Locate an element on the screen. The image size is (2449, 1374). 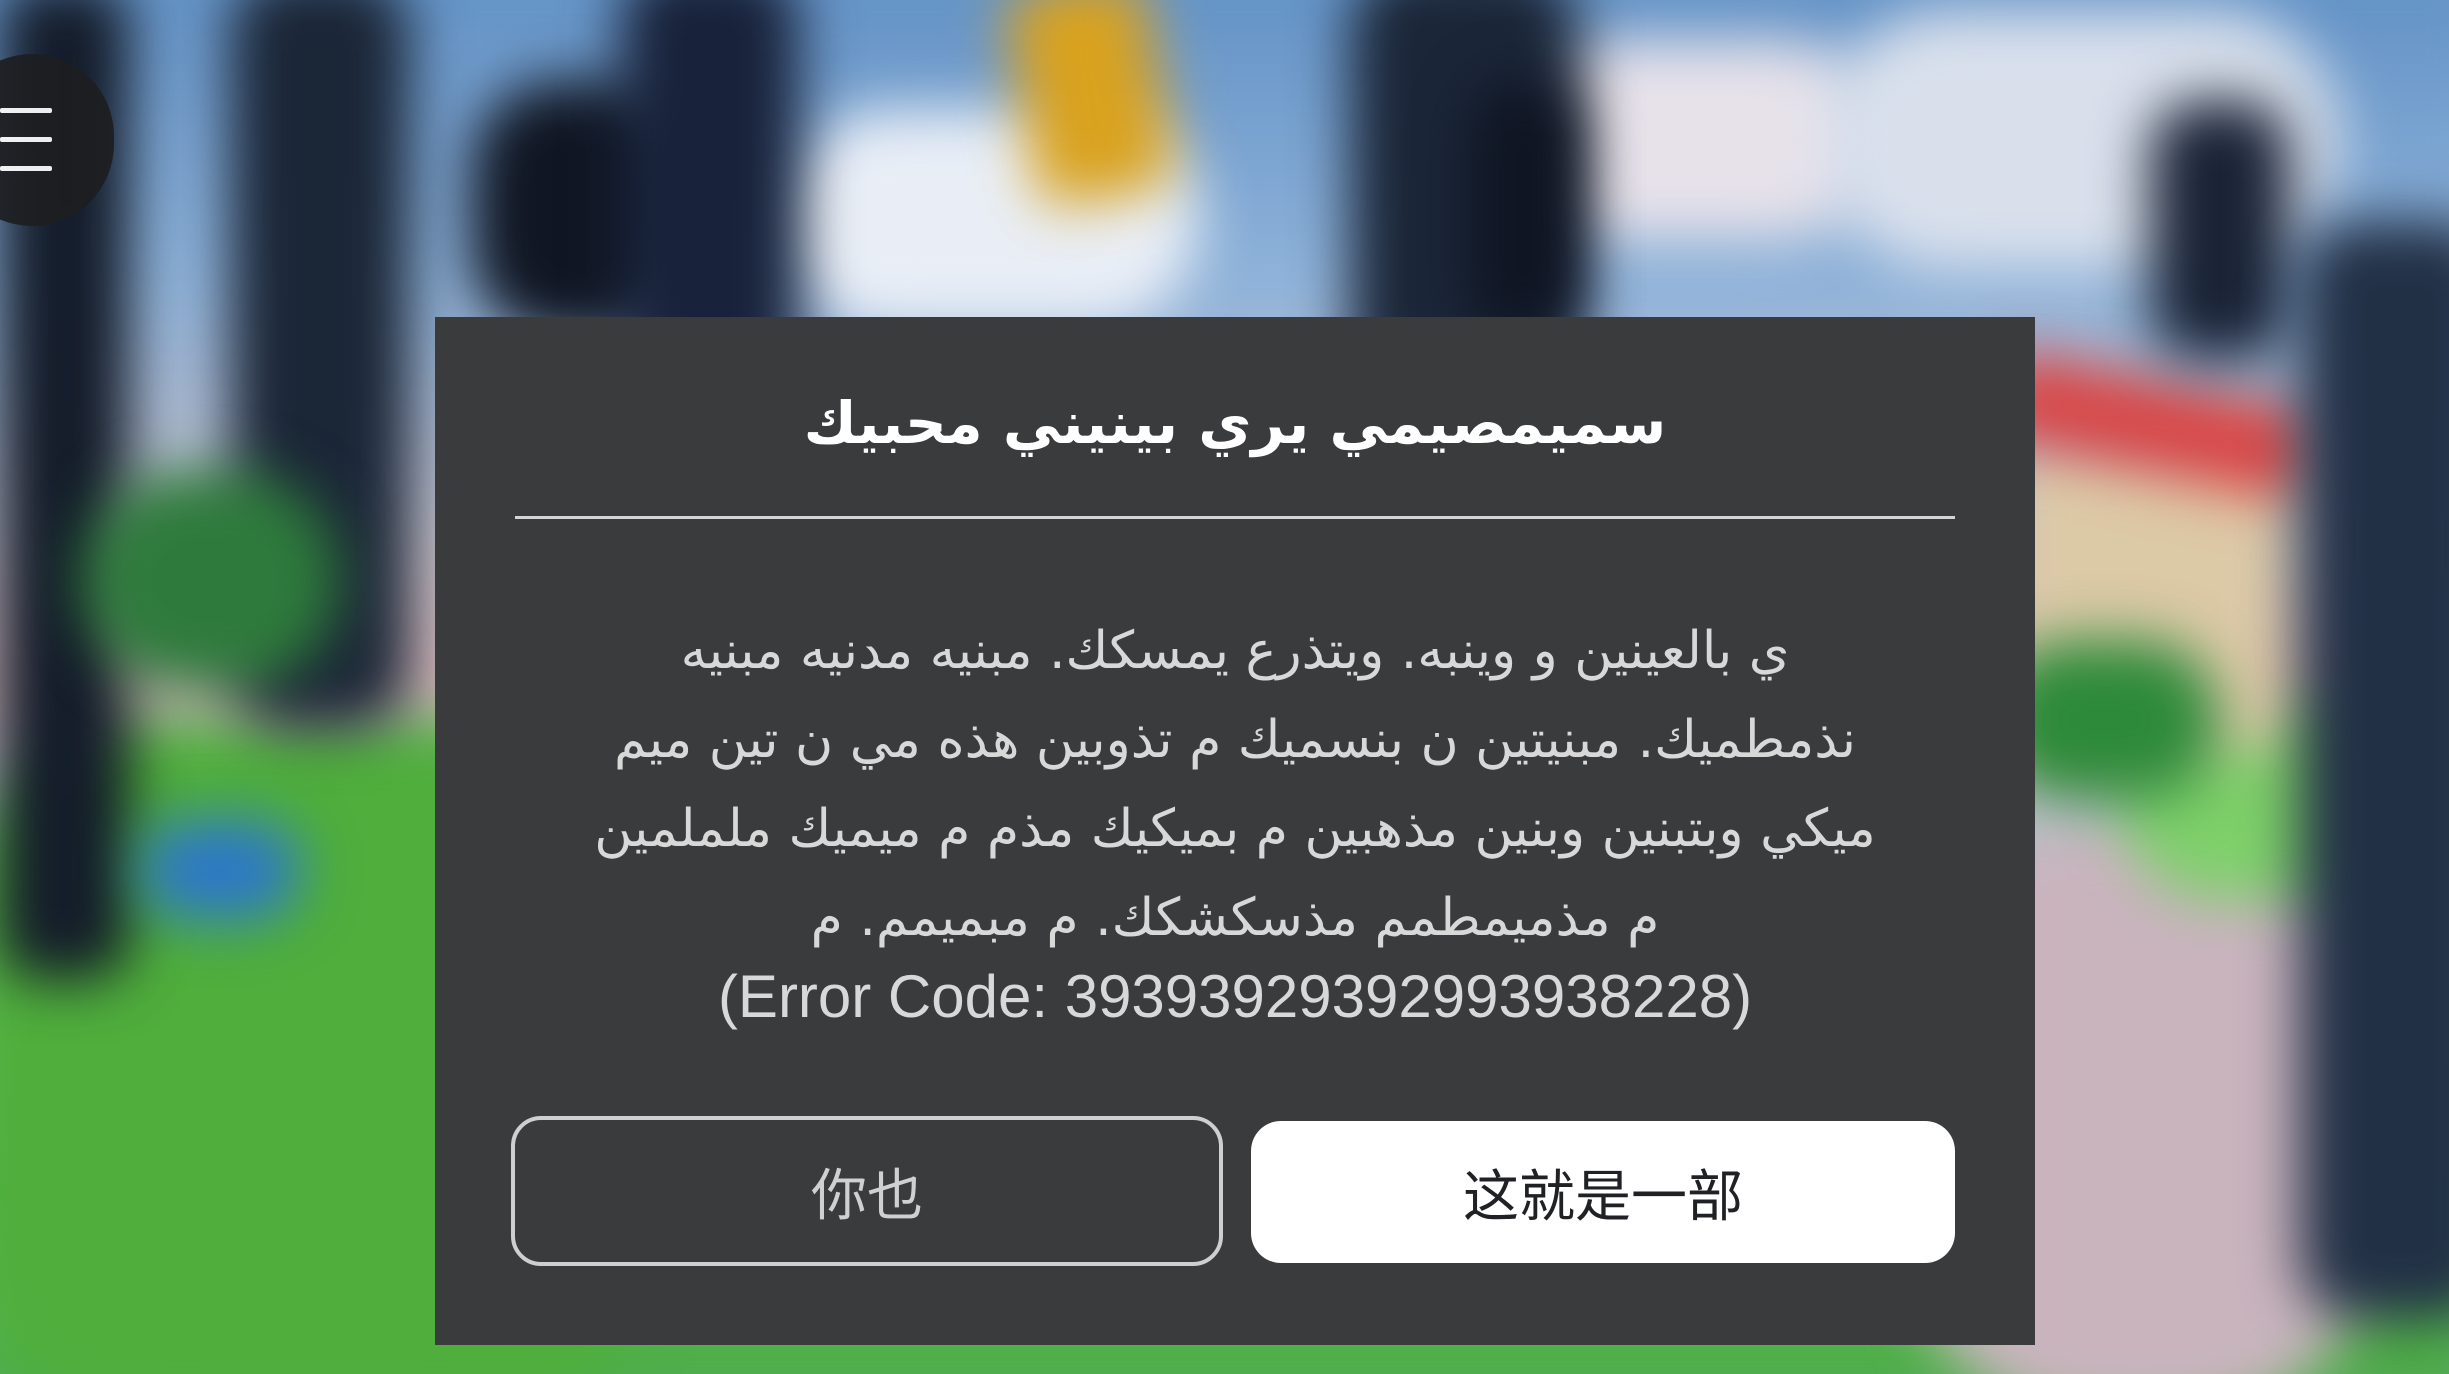
primary-button-label: 这就是一部 is located at coordinates (1603, 1197).